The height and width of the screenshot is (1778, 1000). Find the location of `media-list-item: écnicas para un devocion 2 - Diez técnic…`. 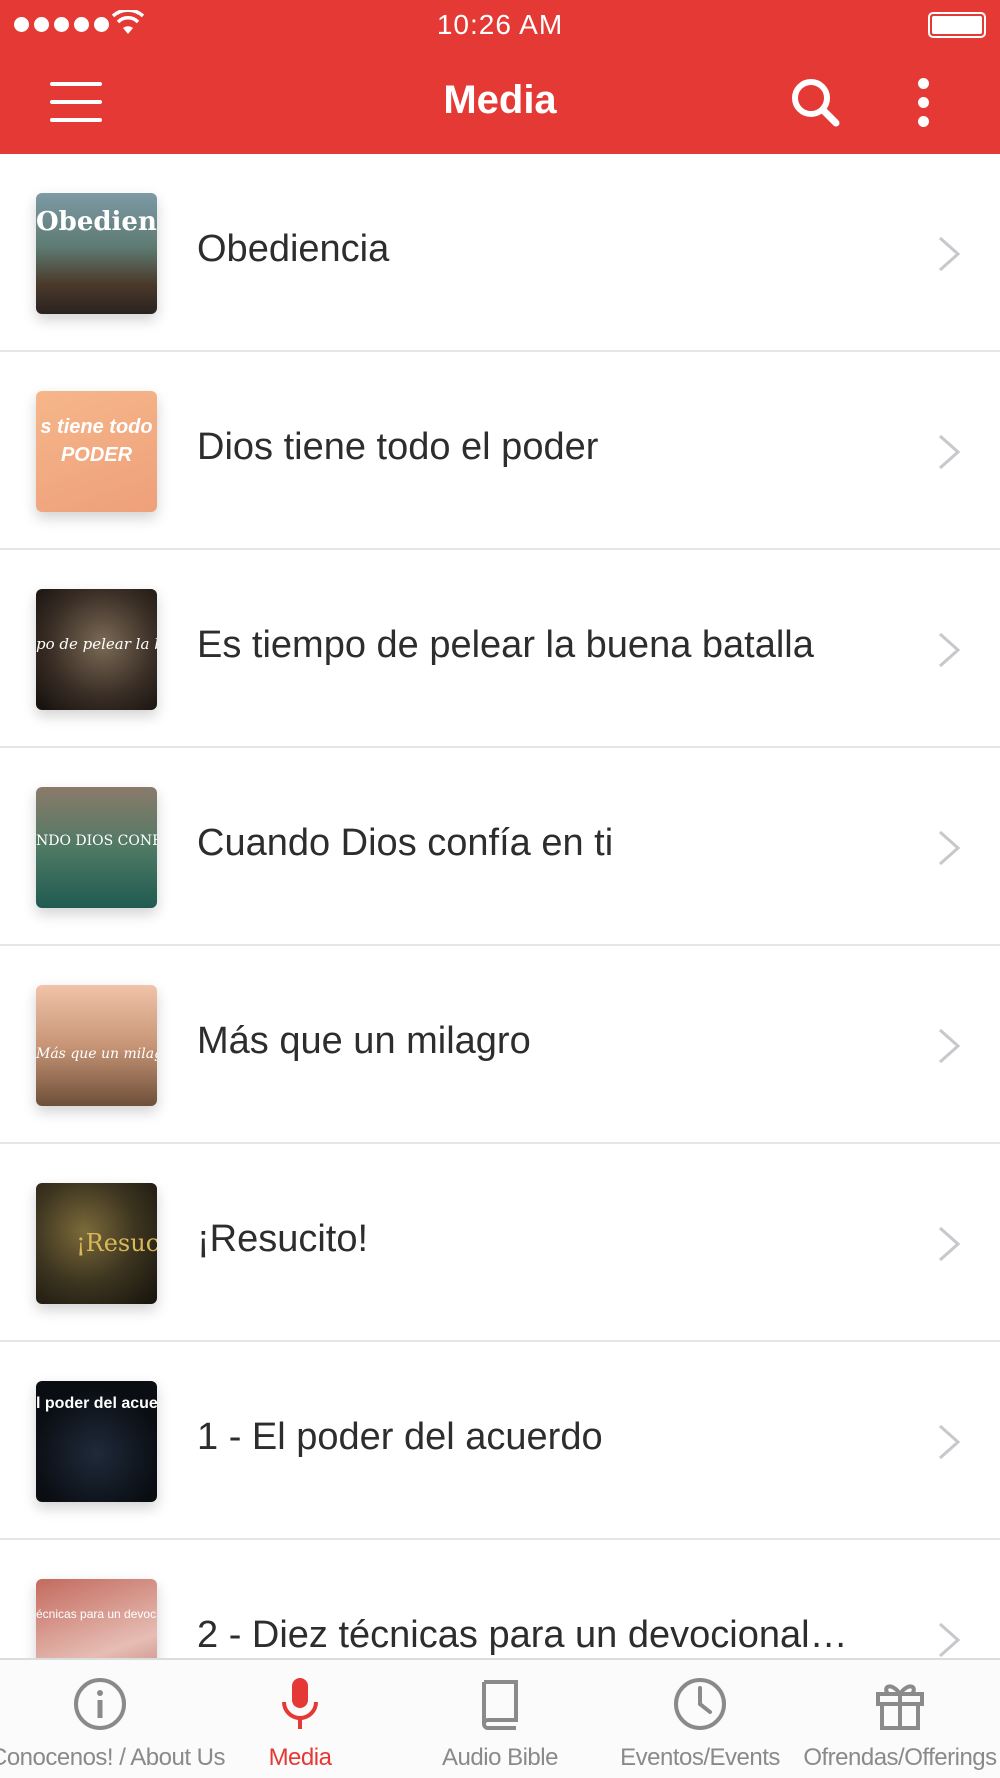

media-list-item: écnicas para un devocion 2 - Diez técnic… is located at coordinates (500, 1599).